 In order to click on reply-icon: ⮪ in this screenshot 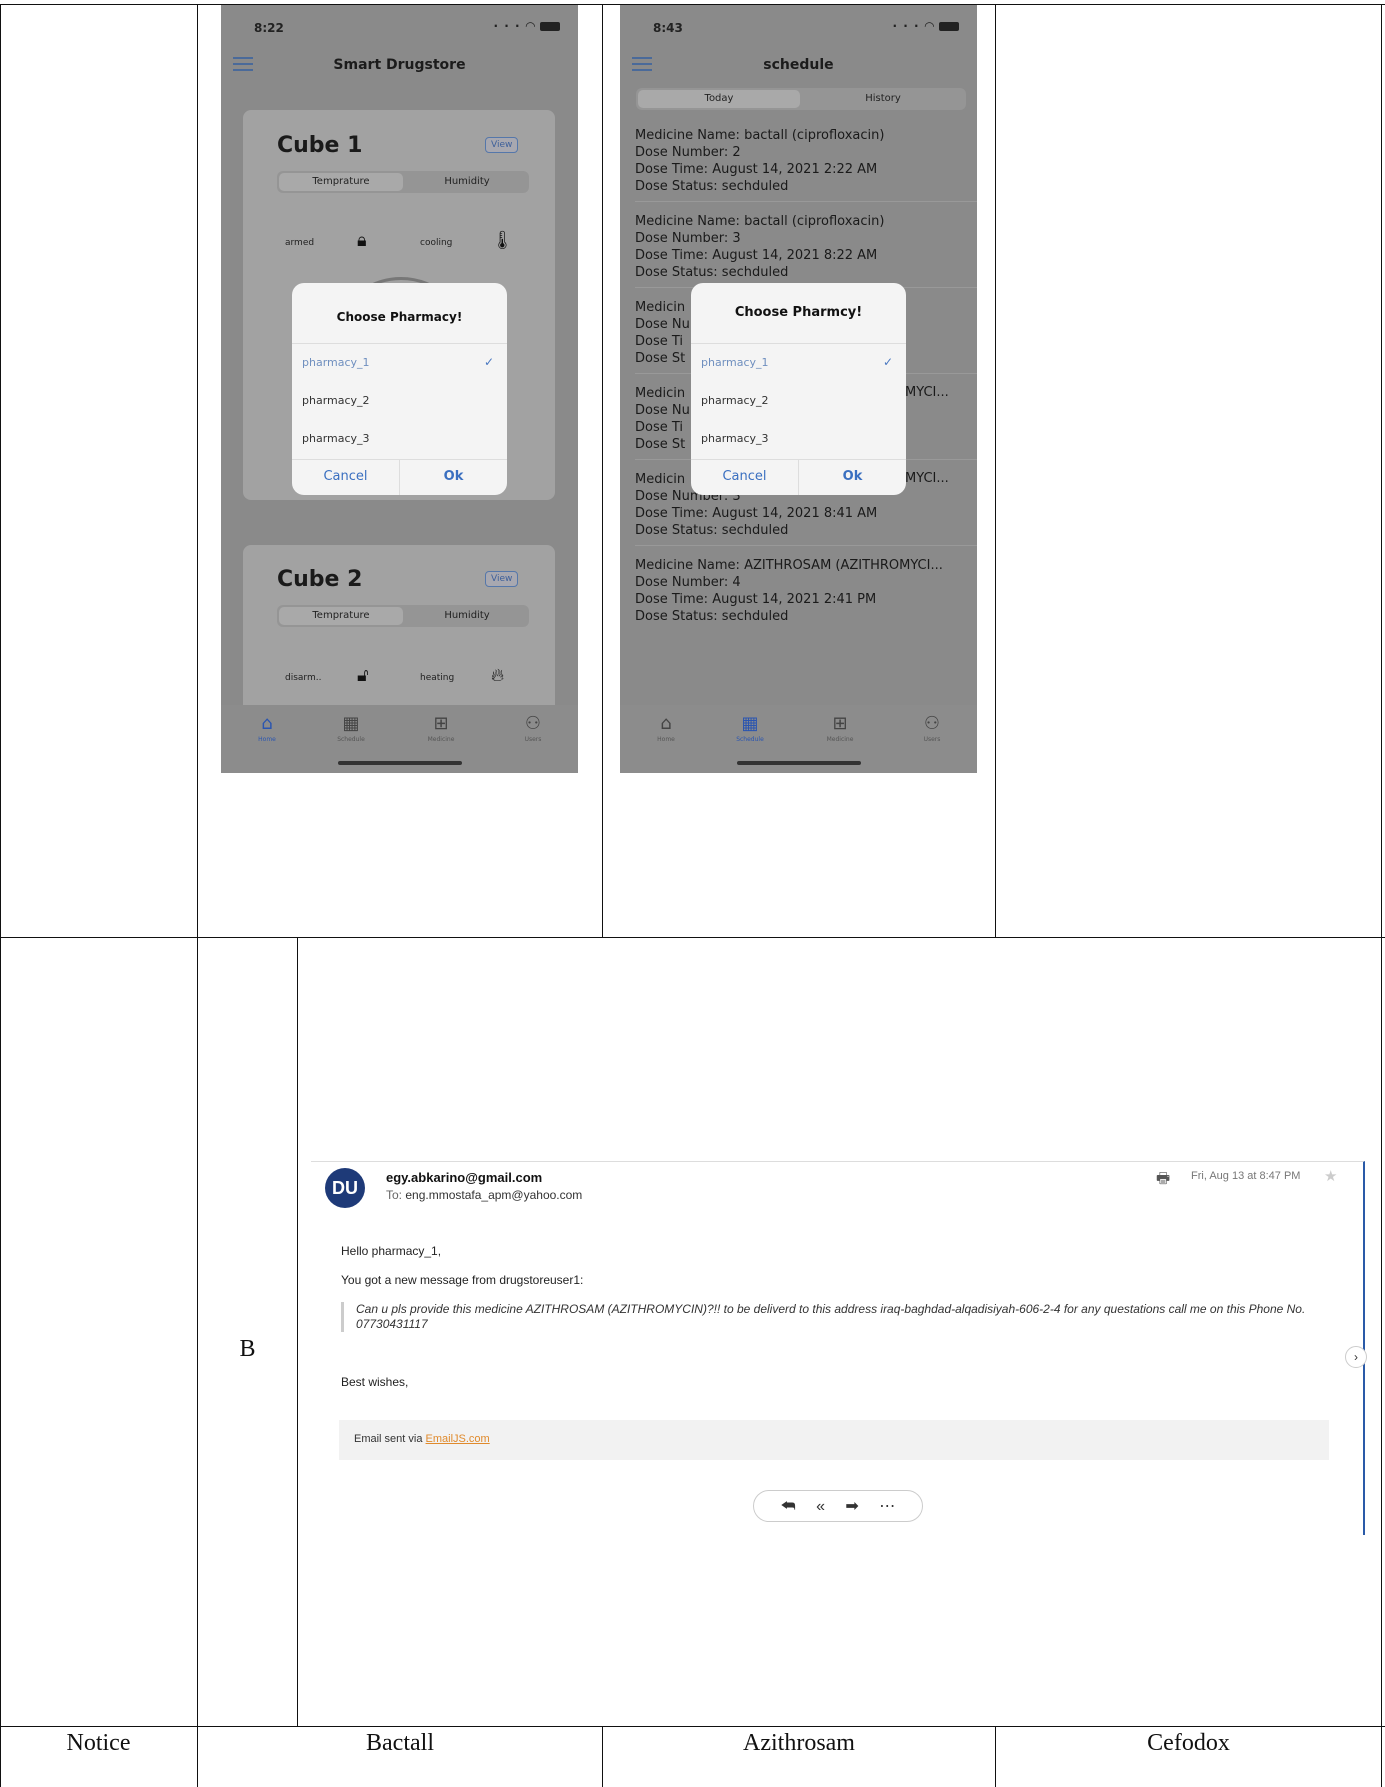, I will do `click(788, 1506)`.